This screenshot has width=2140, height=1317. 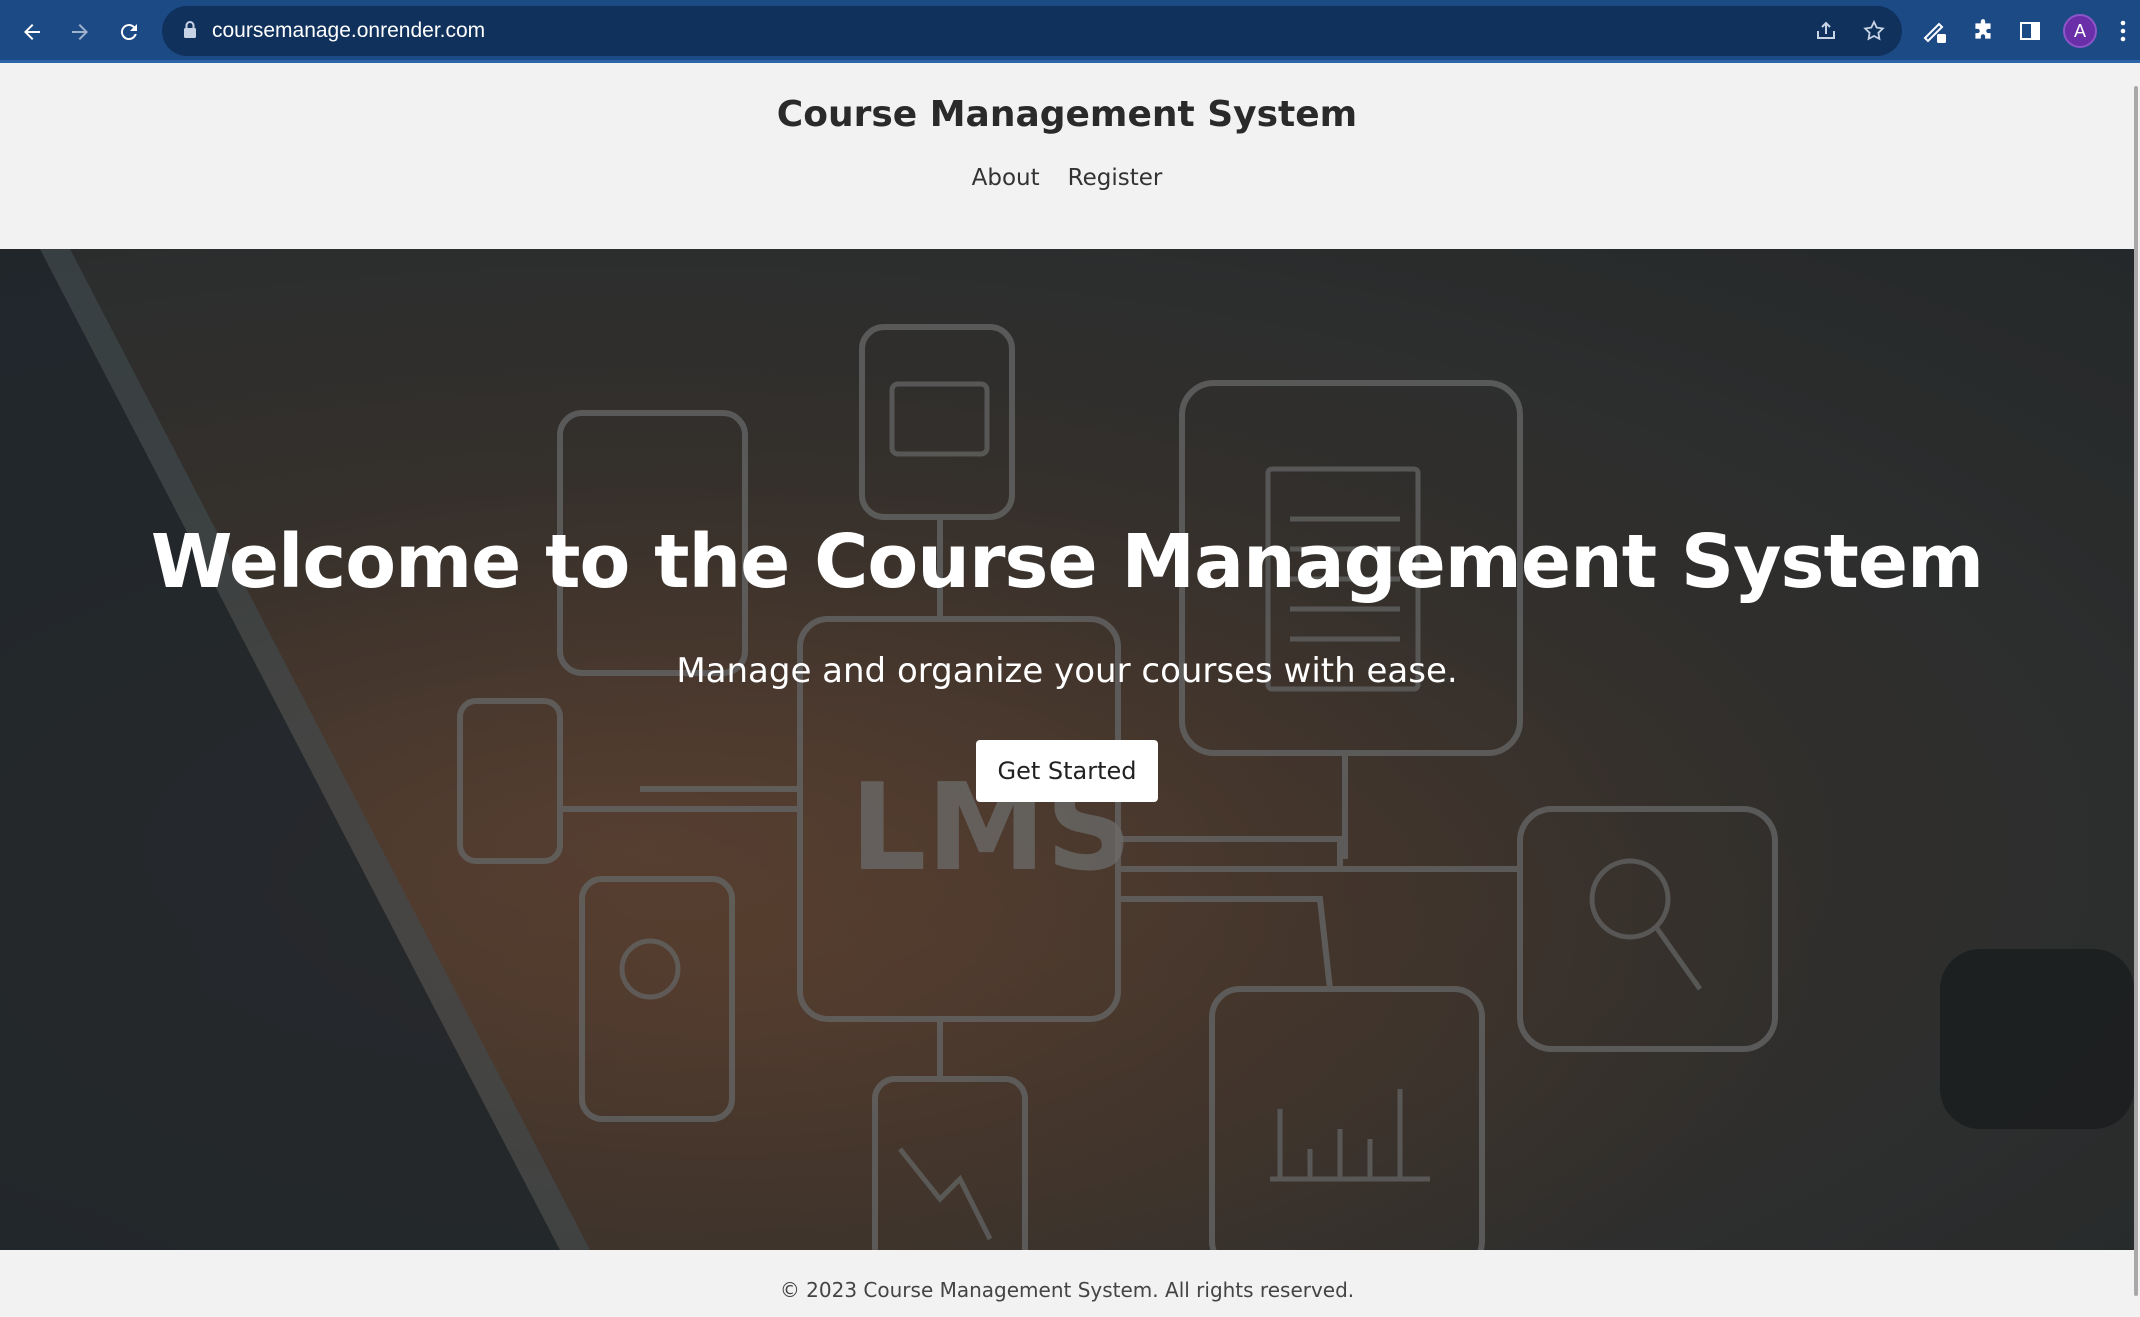 I want to click on site-title: Course Management System, so click(x=1067, y=114).